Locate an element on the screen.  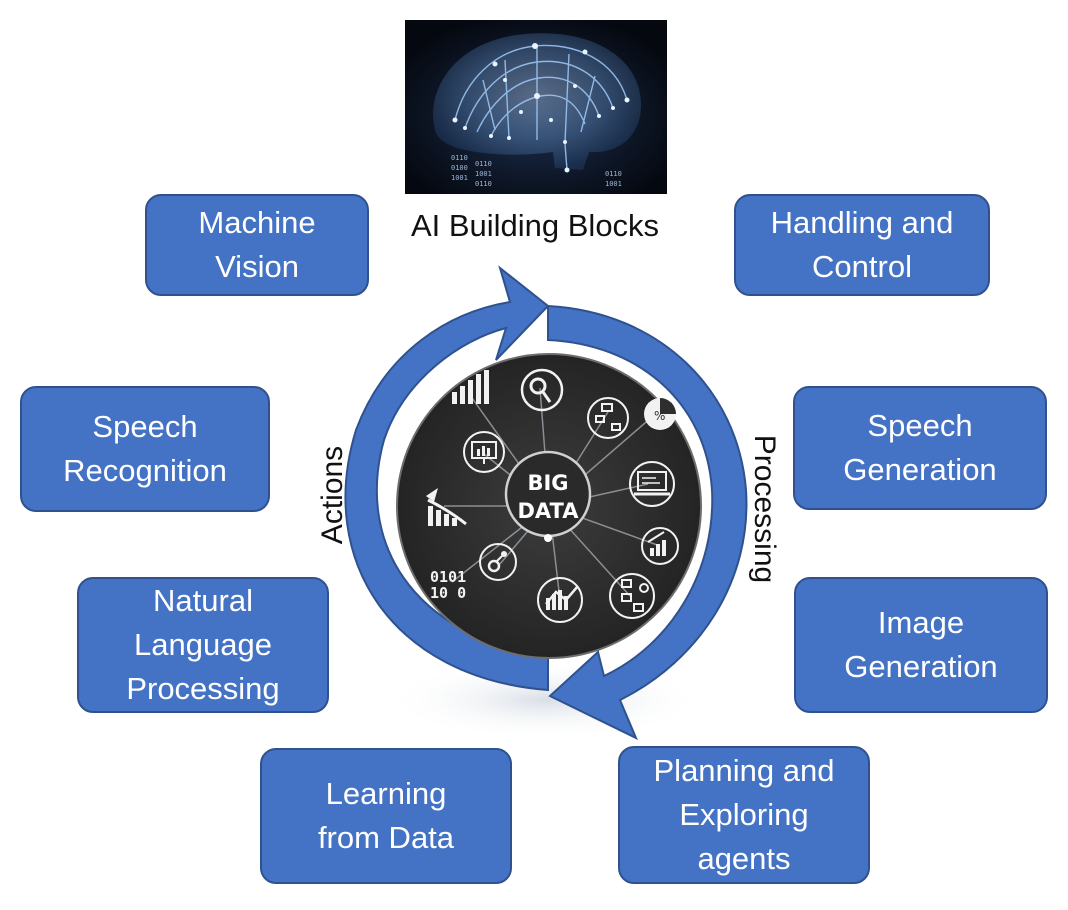
planning-exploring-agents-box: Planning and Exploring agents is located at coordinates (744, 815).